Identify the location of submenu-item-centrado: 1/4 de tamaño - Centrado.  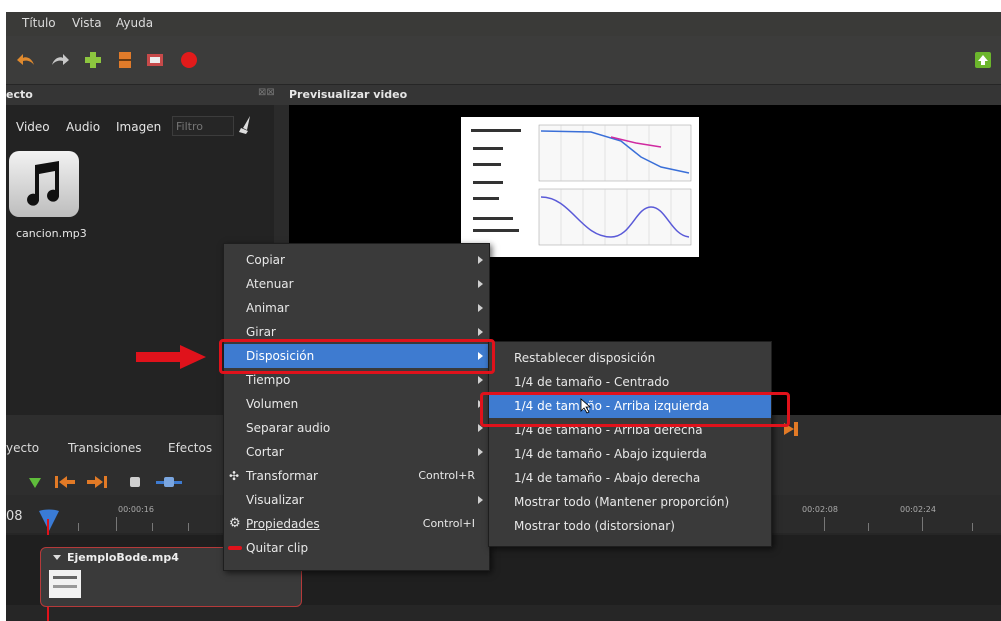
(630, 382).